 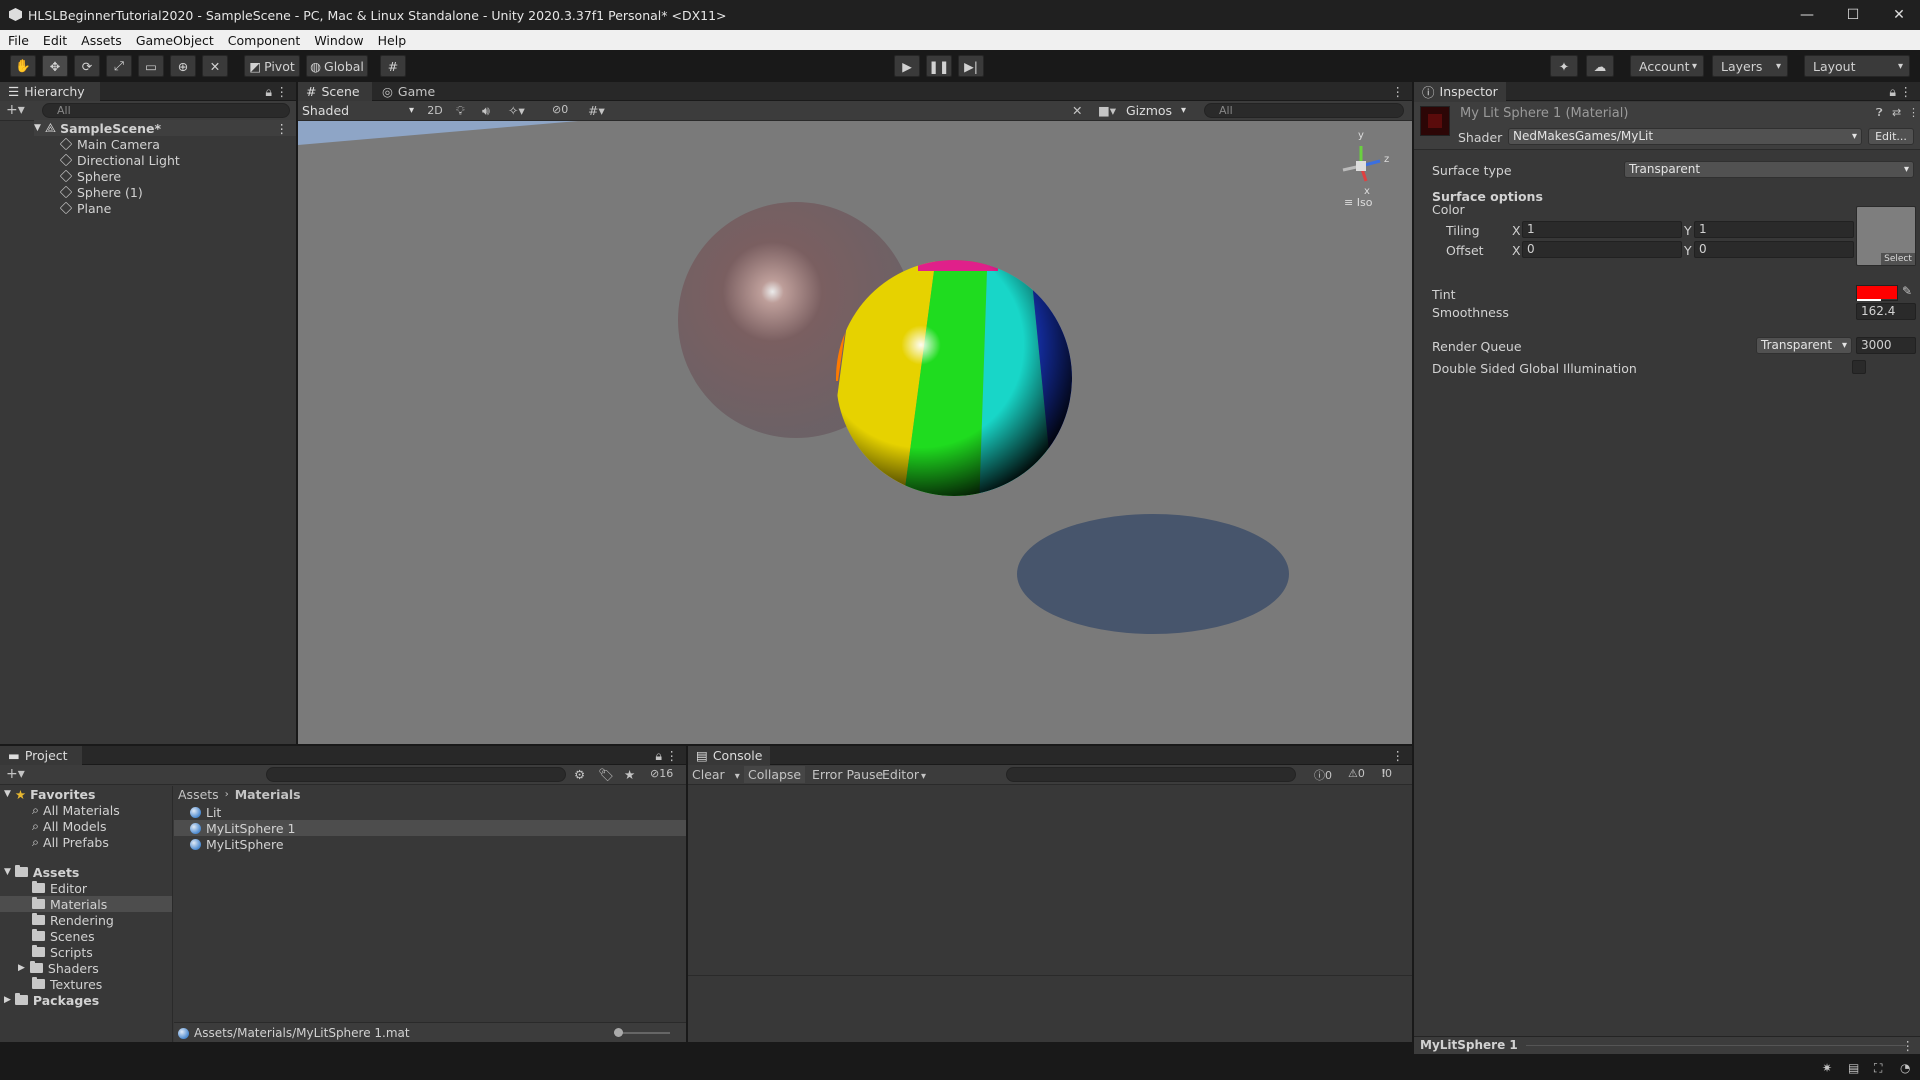 What do you see at coordinates (1898, 259) in the screenshot?
I see `texture-select-button: Select` at bounding box center [1898, 259].